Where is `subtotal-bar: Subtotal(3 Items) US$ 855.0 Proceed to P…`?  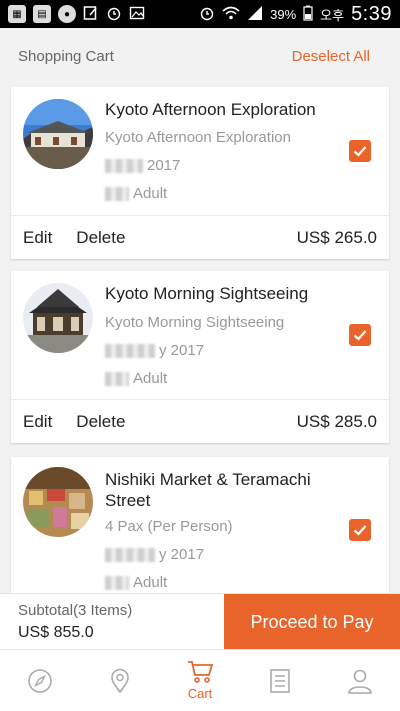
subtotal-bar: Subtotal(3 Items) US$ 855.0 Proceed to P… is located at coordinates (200, 621).